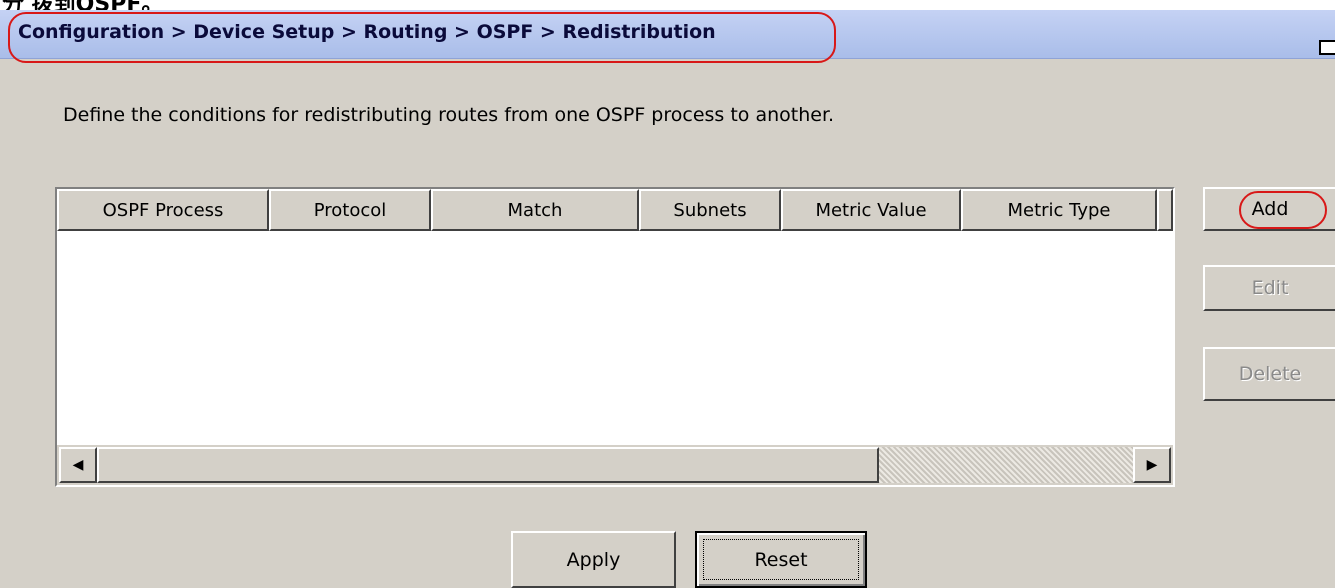 This screenshot has height=588, width=1335. Describe the element at coordinates (78, 465) in the screenshot. I see `scroll-left-arrow-icon: ◀` at that location.